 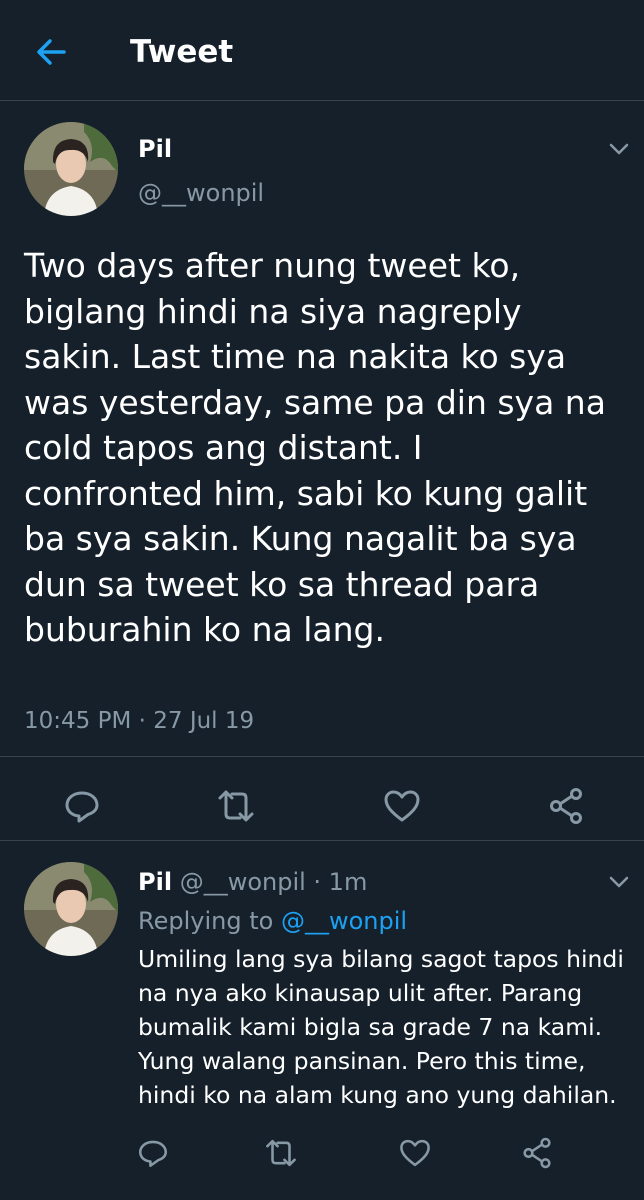 I want to click on replying-to: Replying to @__wonpil, so click(x=272, y=921).